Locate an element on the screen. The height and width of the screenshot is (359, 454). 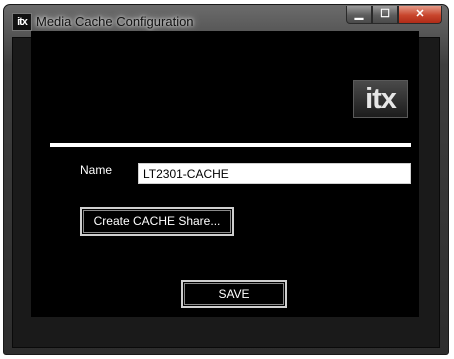
caption-buttons: ▁ ☐ ✕ is located at coordinates (394, 15).